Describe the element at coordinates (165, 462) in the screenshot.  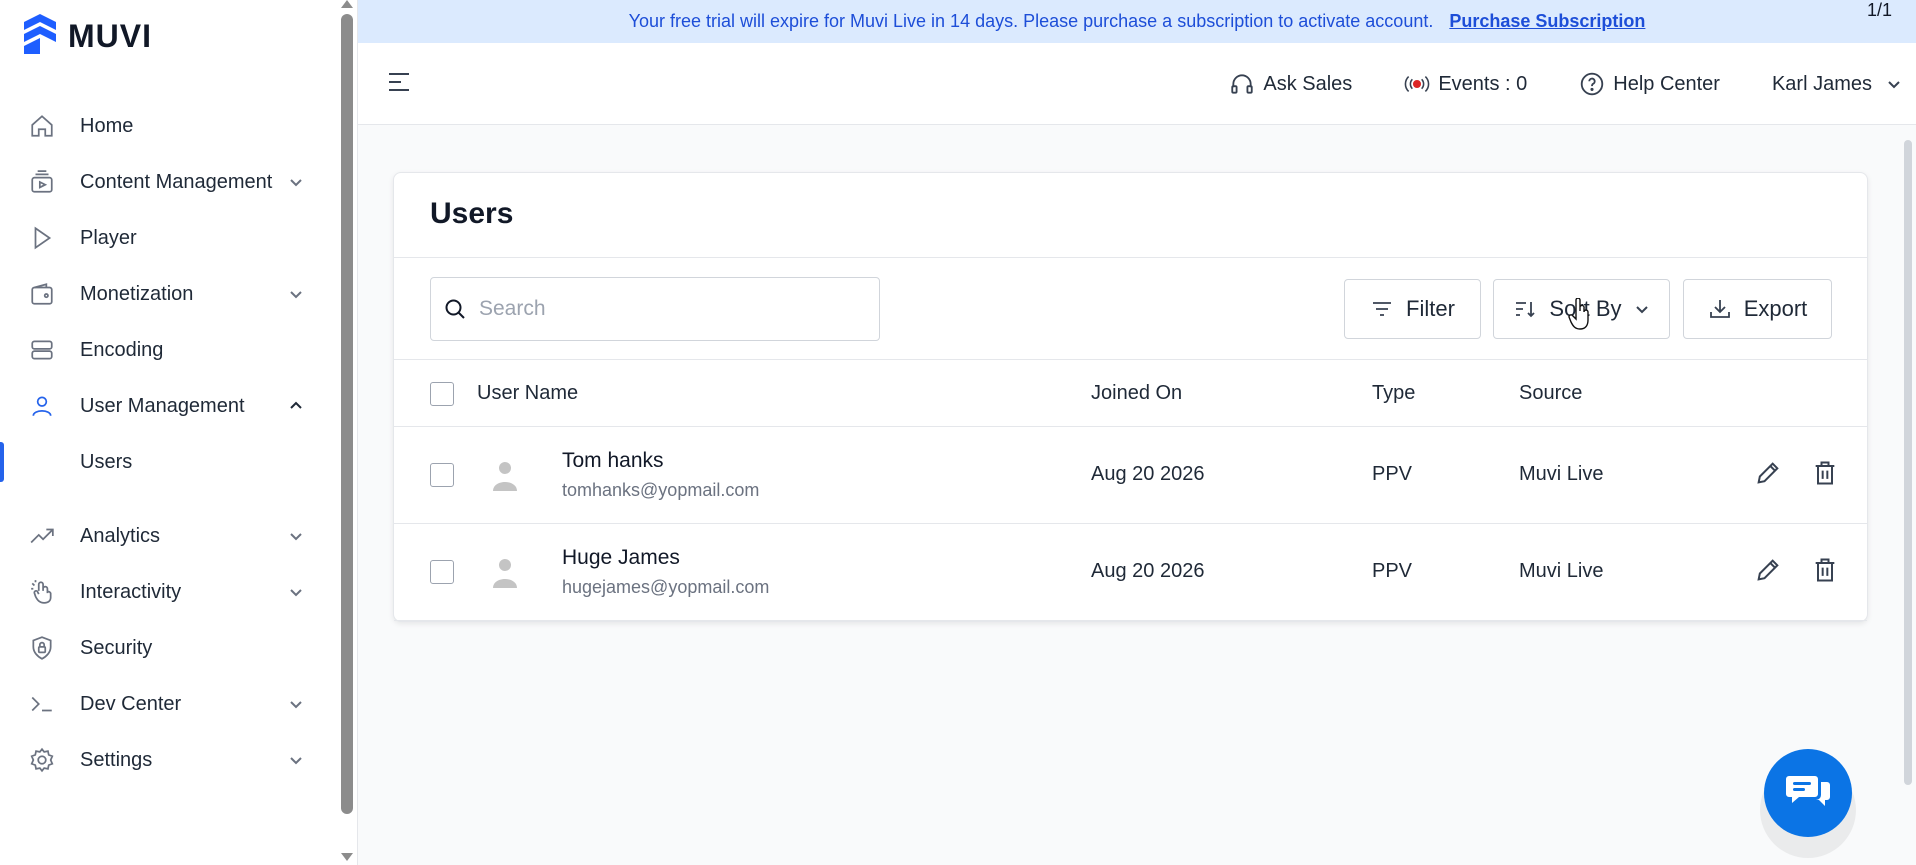
I see `sidebar-subitem-users: Users` at that location.